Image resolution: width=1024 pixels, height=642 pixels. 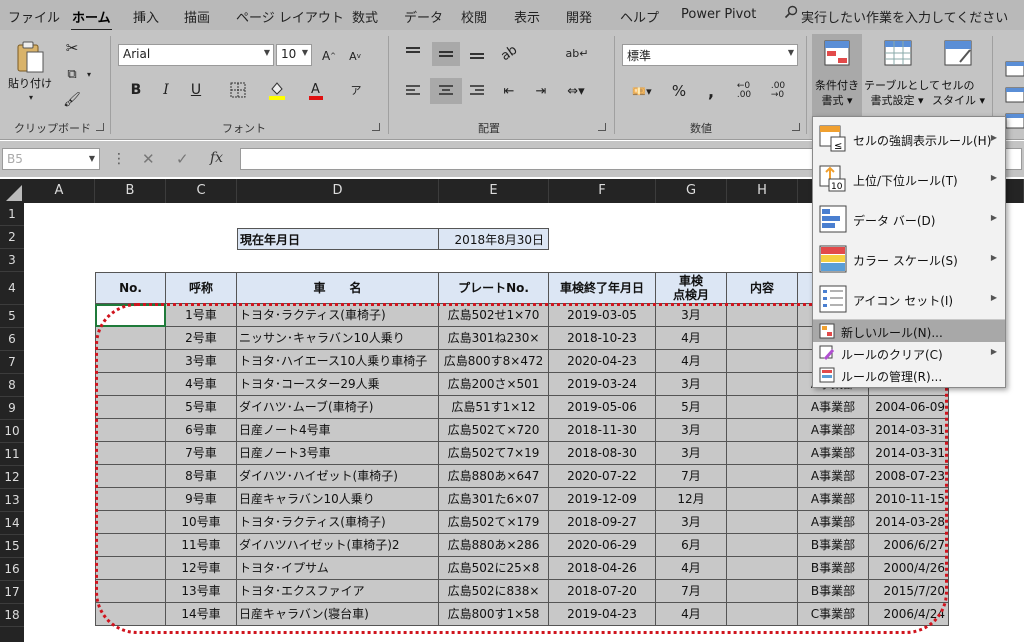 I want to click on column-header-f: F, so click(x=602, y=191).